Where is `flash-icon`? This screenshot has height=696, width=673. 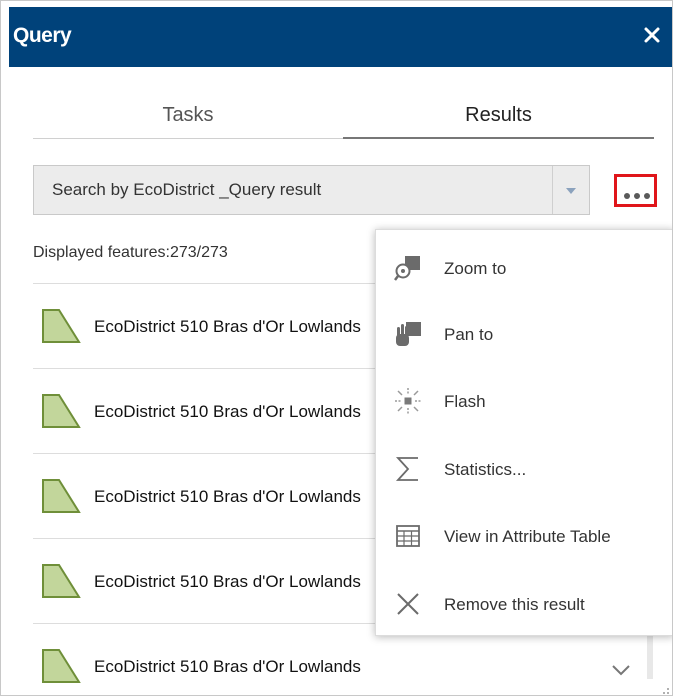 flash-icon is located at coordinates (408, 401).